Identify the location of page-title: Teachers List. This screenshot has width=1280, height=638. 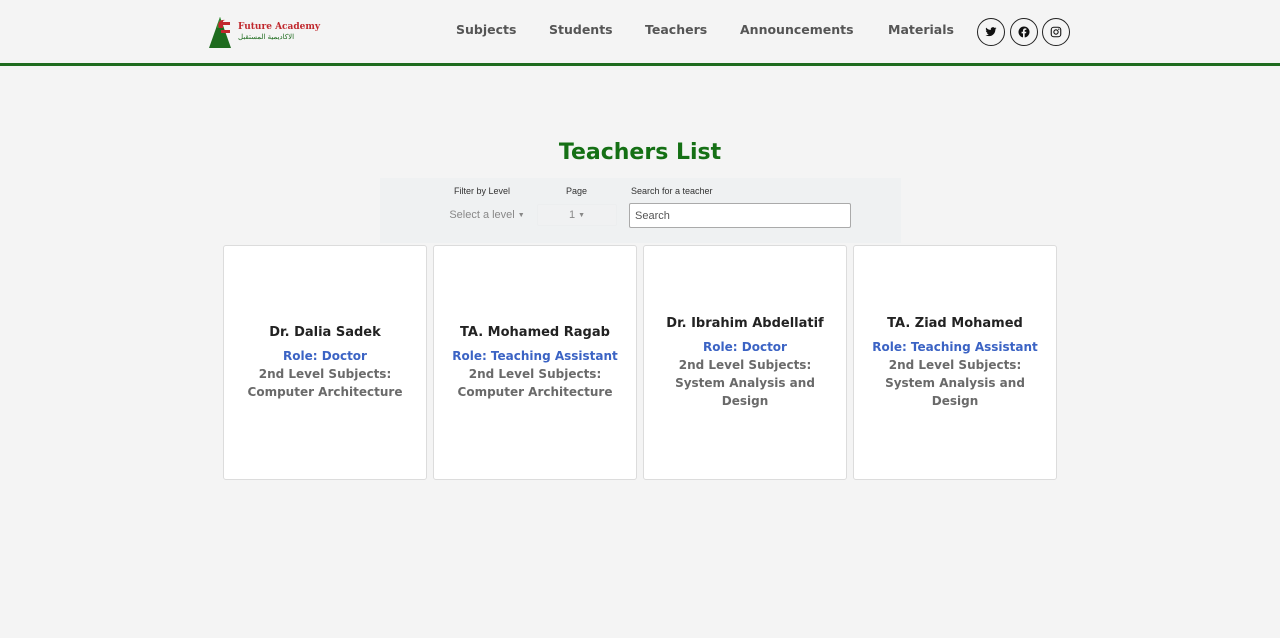
(640, 152).